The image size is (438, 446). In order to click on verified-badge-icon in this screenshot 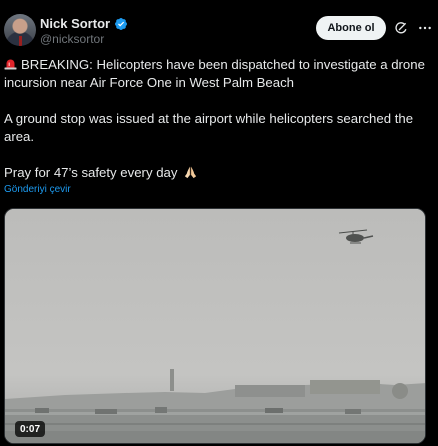, I will do `click(121, 23)`.